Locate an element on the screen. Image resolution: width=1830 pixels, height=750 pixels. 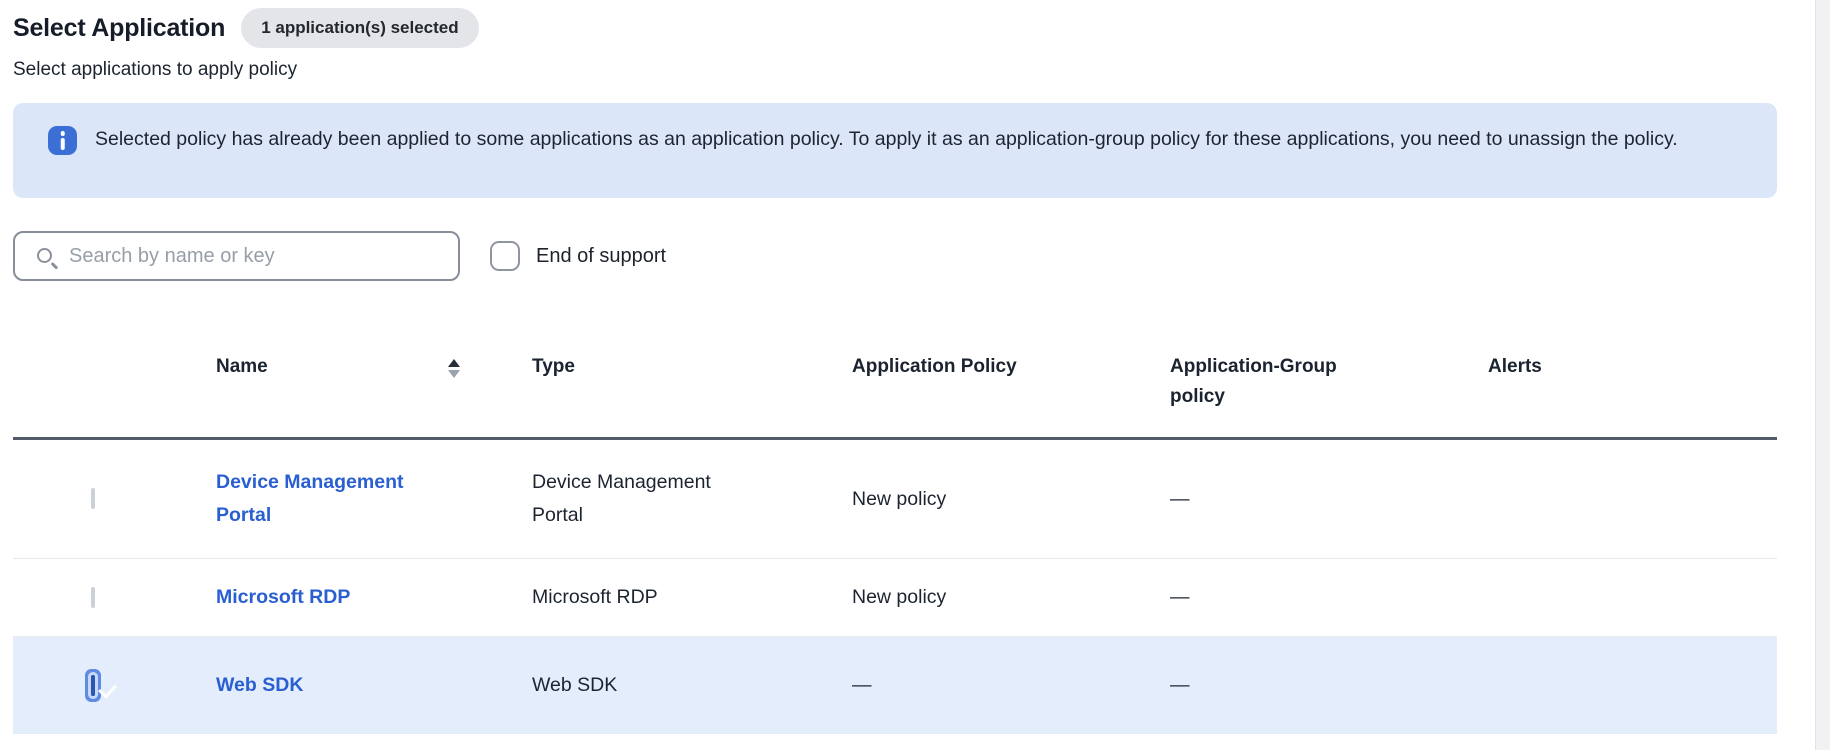
end-of-support-filter: End of support is located at coordinates (578, 256).